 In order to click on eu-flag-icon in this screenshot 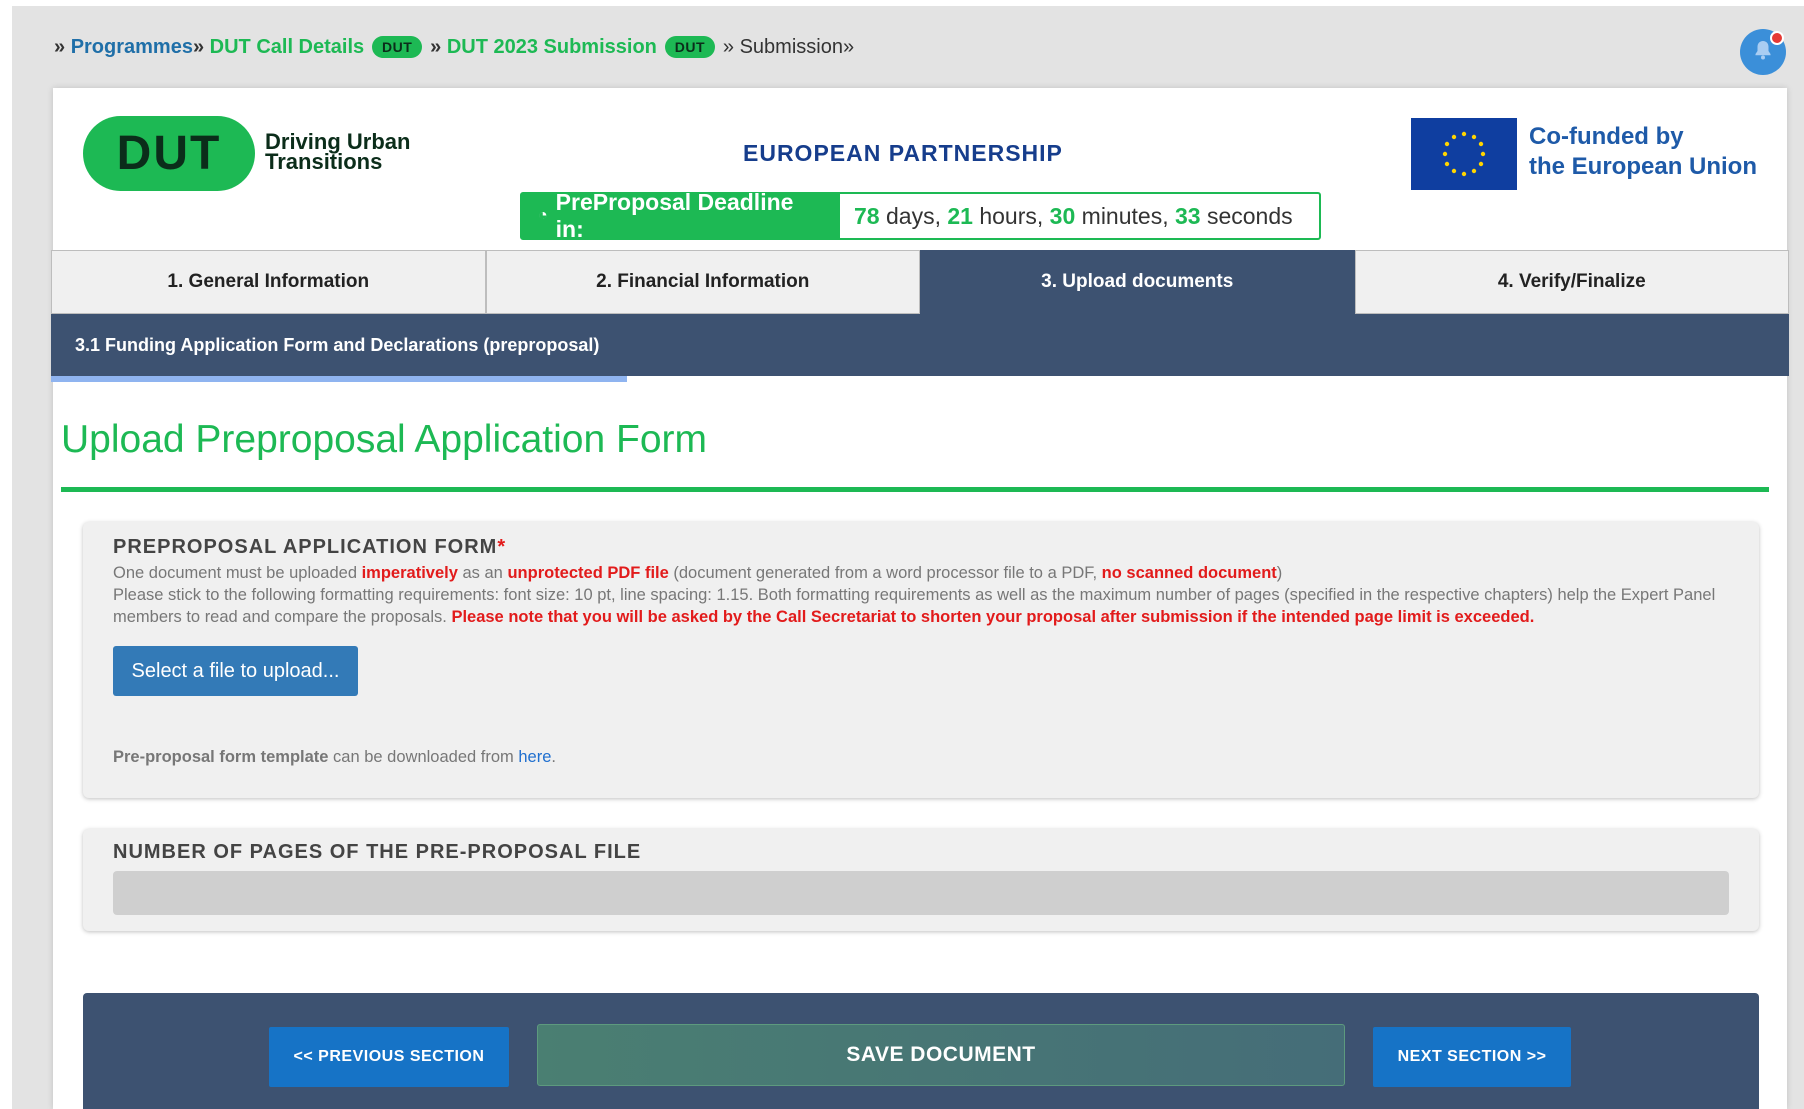, I will do `click(1464, 154)`.